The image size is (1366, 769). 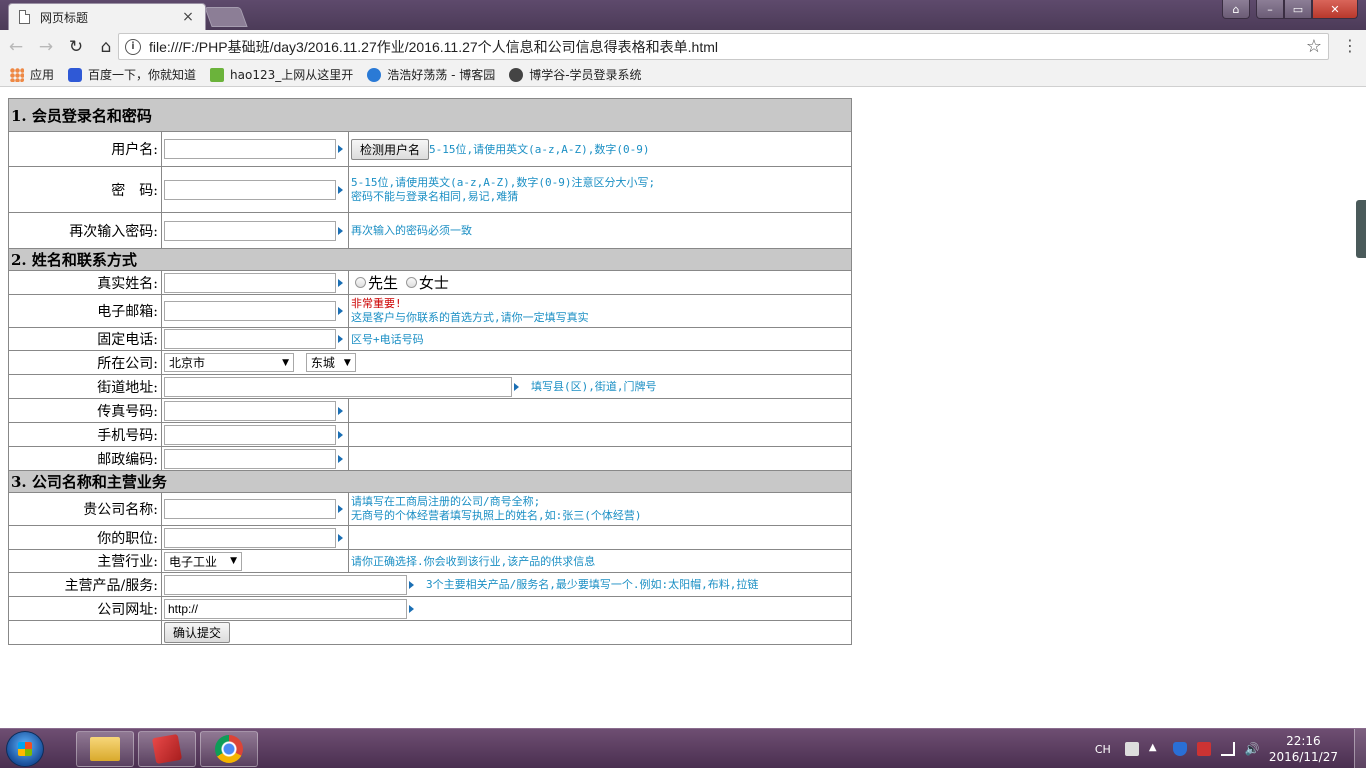 I want to click on password-input, so click(x=250, y=189).